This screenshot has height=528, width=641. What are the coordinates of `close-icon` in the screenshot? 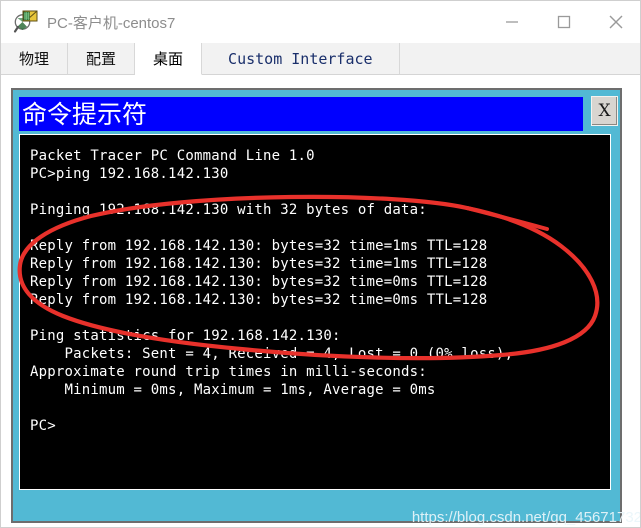 It's located at (616, 22).